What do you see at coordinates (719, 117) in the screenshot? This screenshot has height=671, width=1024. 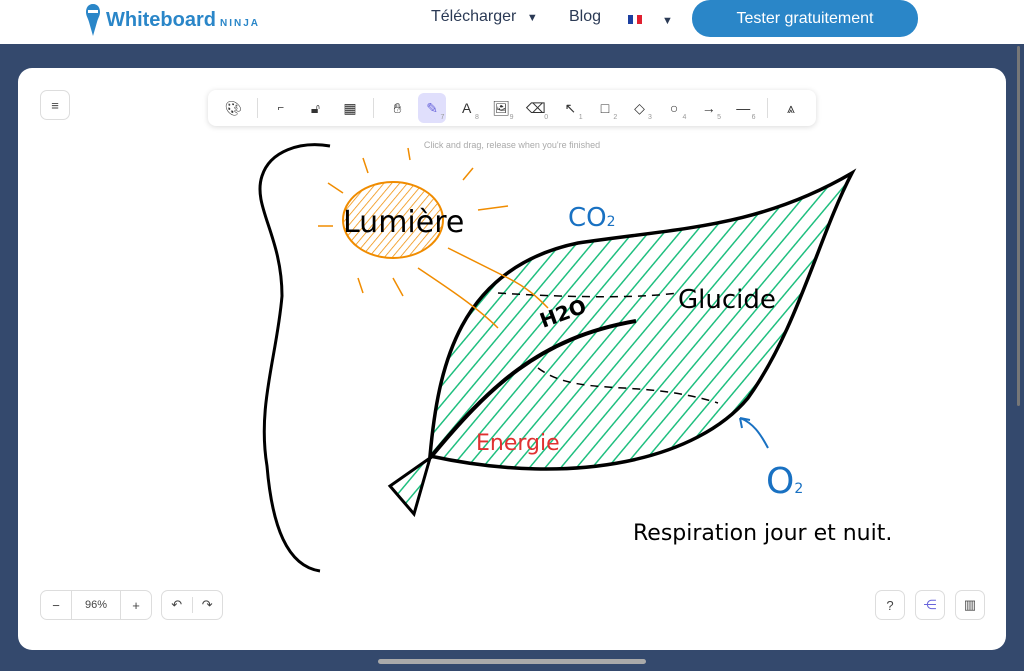 I see `shortcut-key: 5` at bounding box center [719, 117].